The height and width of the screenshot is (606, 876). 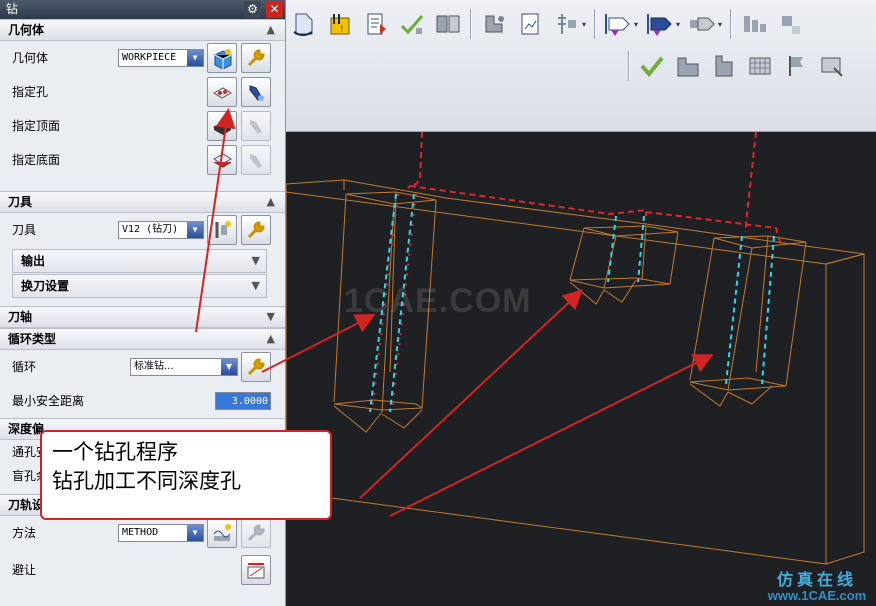 What do you see at coordinates (115, 452) in the screenshot?
I see `callout-line-1: 一个钻孔程序` at bounding box center [115, 452].